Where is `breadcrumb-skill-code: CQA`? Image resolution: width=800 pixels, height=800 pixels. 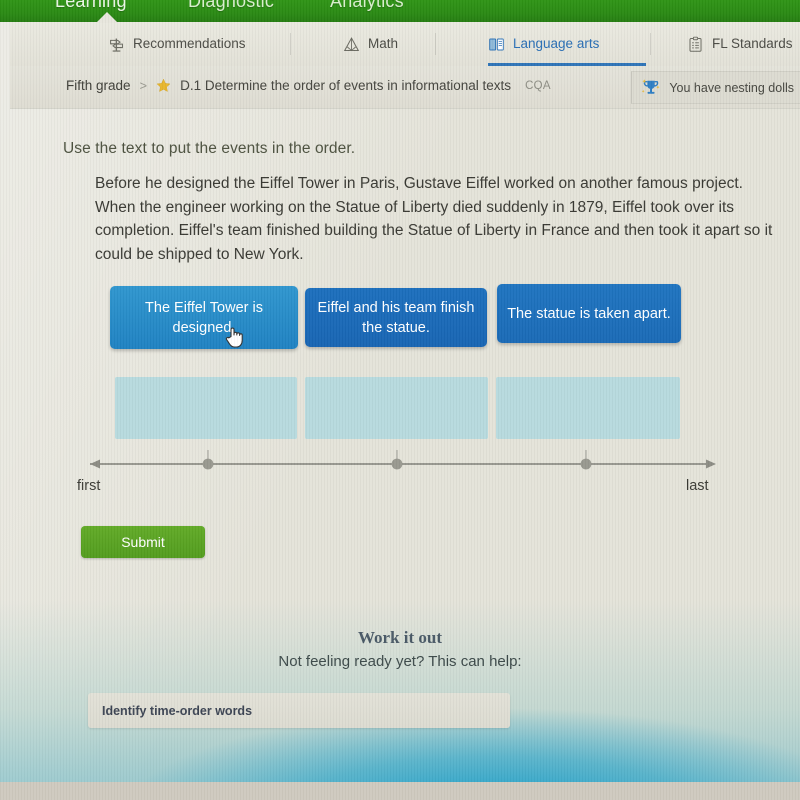 breadcrumb-skill-code: CQA is located at coordinates (538, 85).